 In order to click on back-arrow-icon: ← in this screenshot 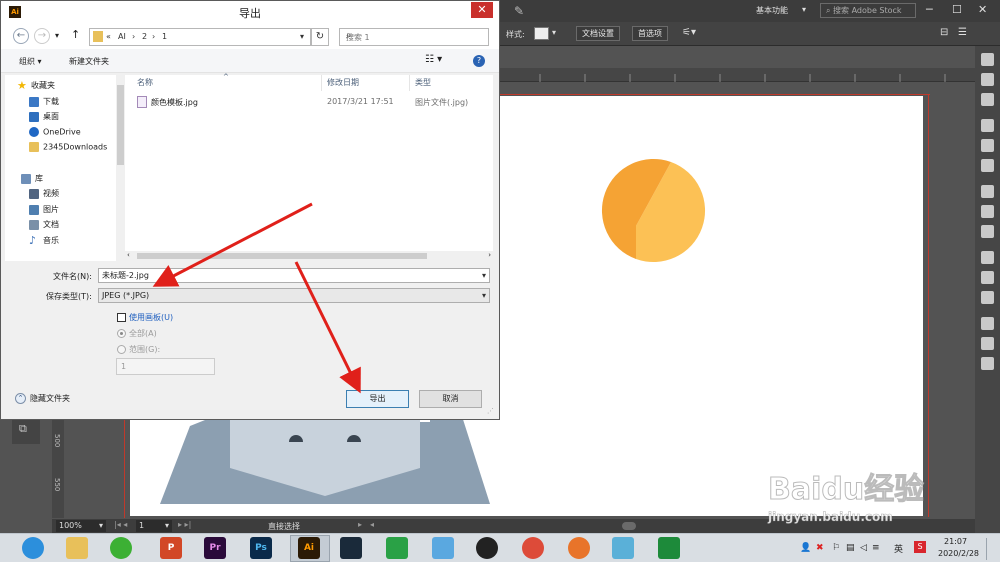, I will do `click(21, 36)`.